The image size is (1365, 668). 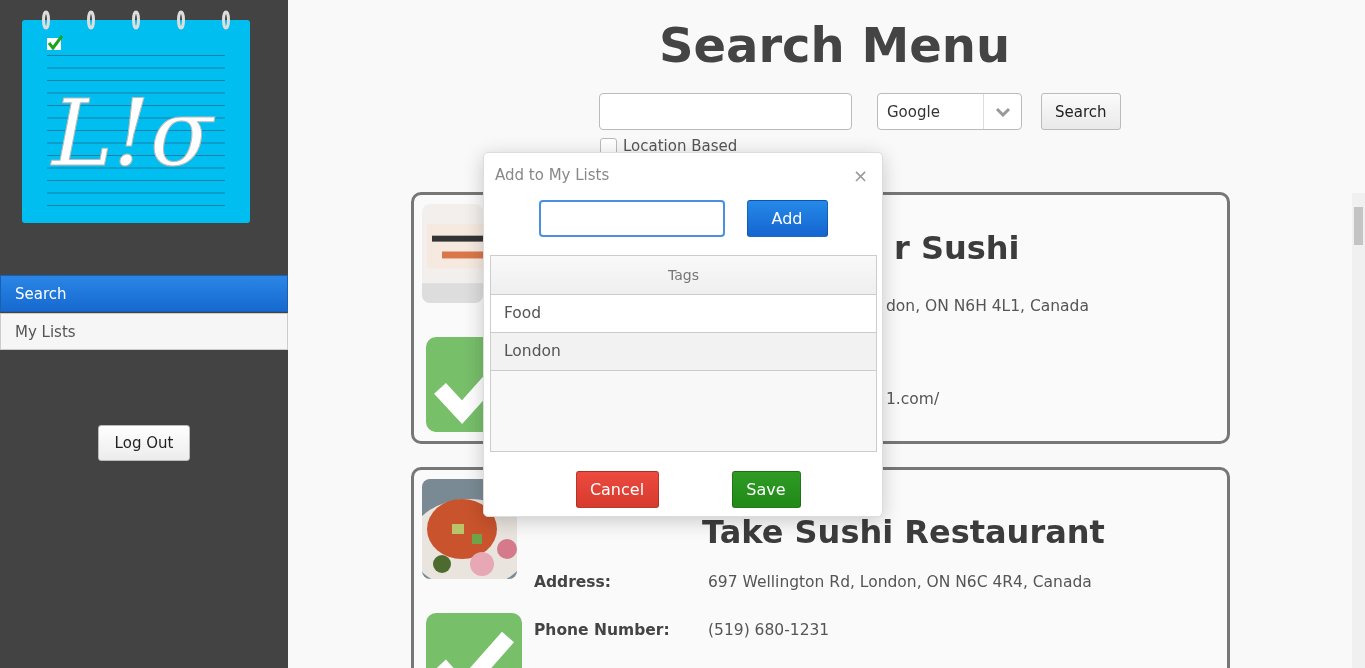 What do you see at coordinates (1081, 111) in the screenshot?
I see `search-button: Search` at bounding box center [1081, 111].